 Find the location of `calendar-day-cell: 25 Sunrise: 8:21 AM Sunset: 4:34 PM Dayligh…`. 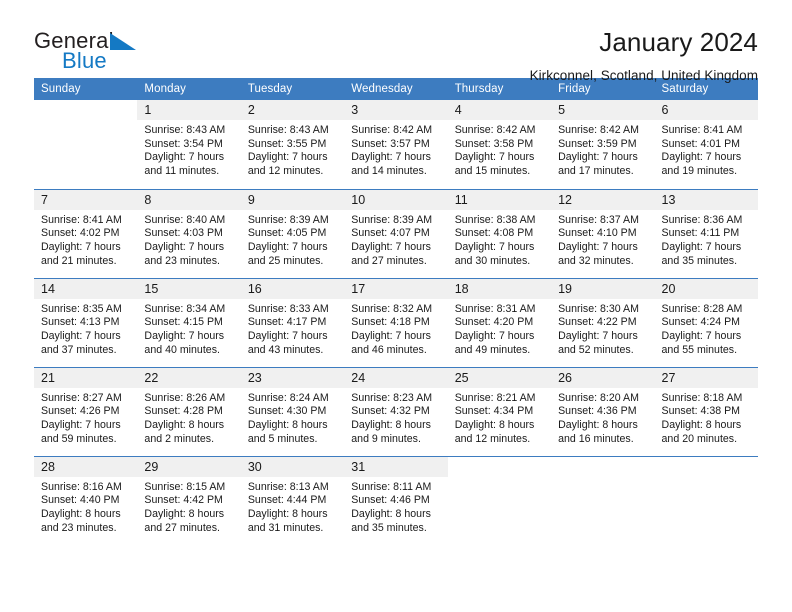

calendar-day-cell: 25 Sunrise: 8:21 AM Sunset: 4:34 PM Dayligh… is located at coordinates (499, 411).